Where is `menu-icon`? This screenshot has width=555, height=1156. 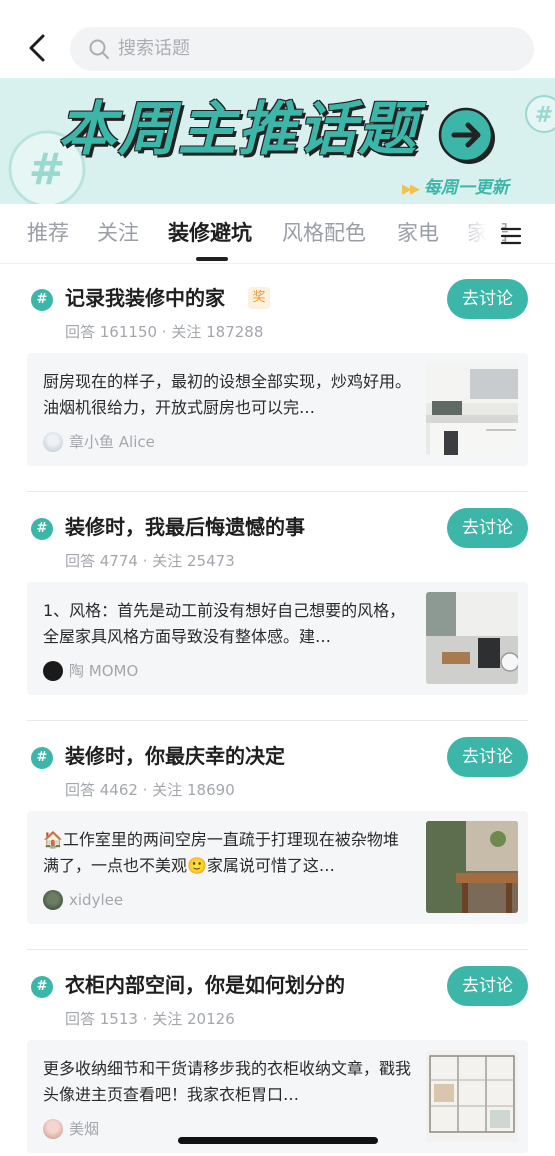 menu-icon is located at coordinates (511, 236).